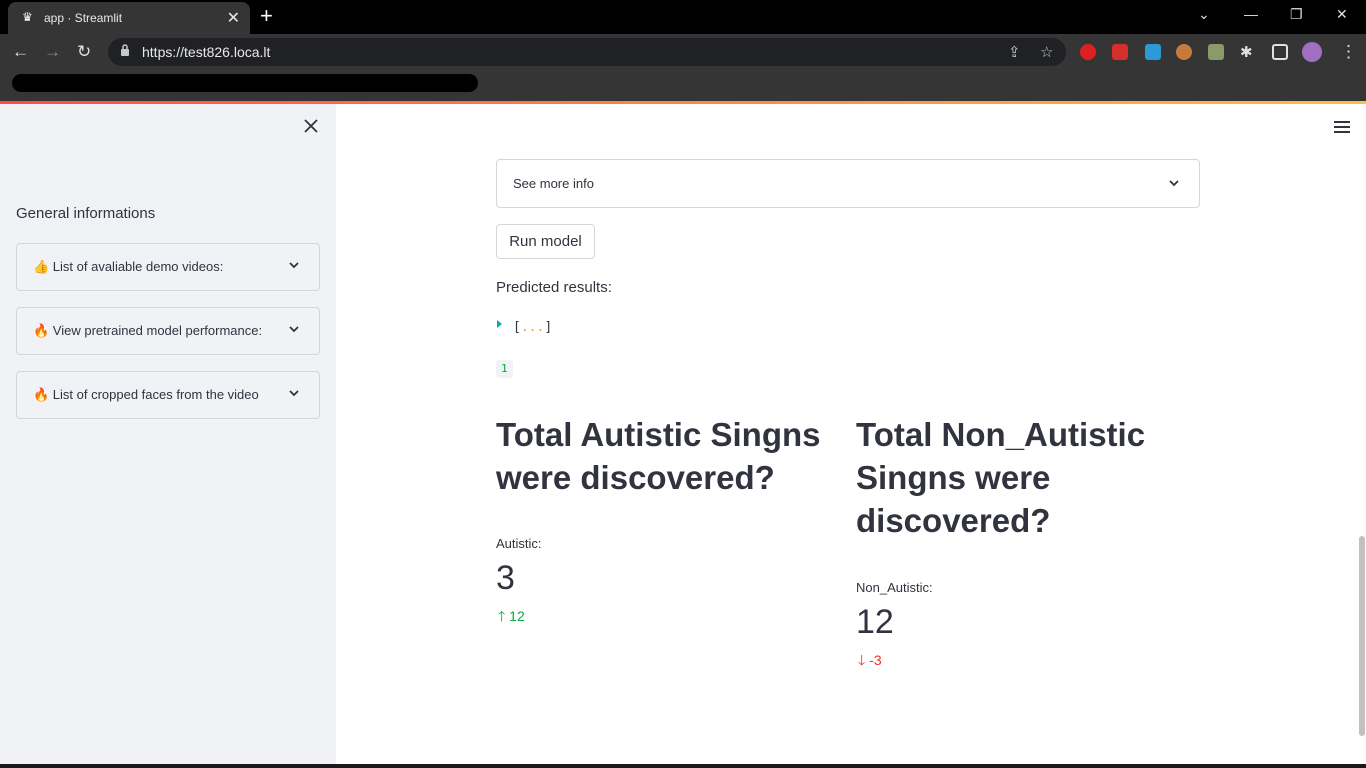 Image resolution: width=1366 pixels, height=768 pixels. I want to click on expander-label: 👍 List of avaliable demo videos:, so click(128, 266).